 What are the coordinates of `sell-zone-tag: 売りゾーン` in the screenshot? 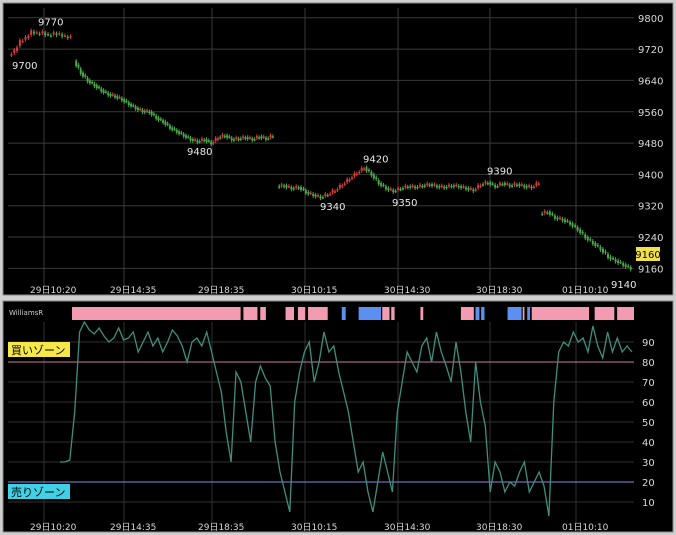 It's located at (39, 491).